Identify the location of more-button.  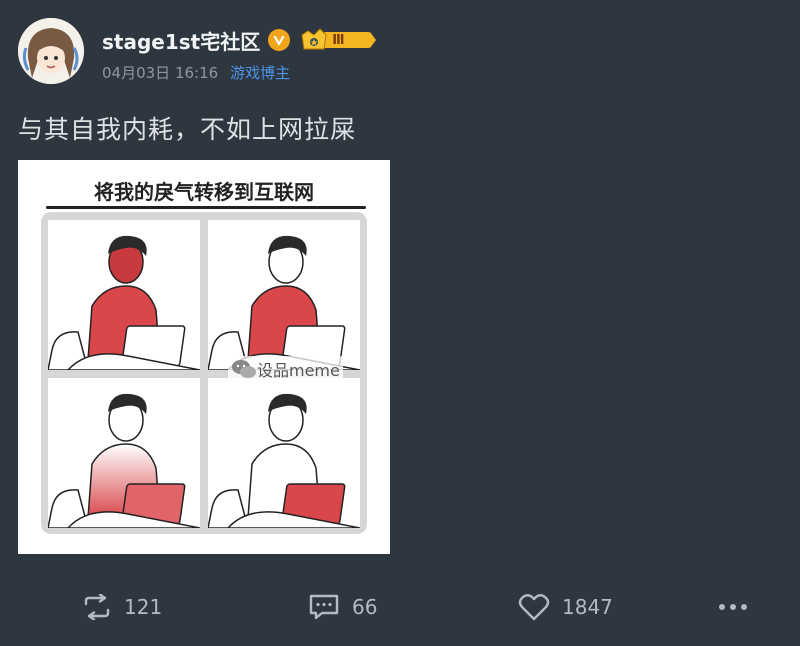
(733, 607).